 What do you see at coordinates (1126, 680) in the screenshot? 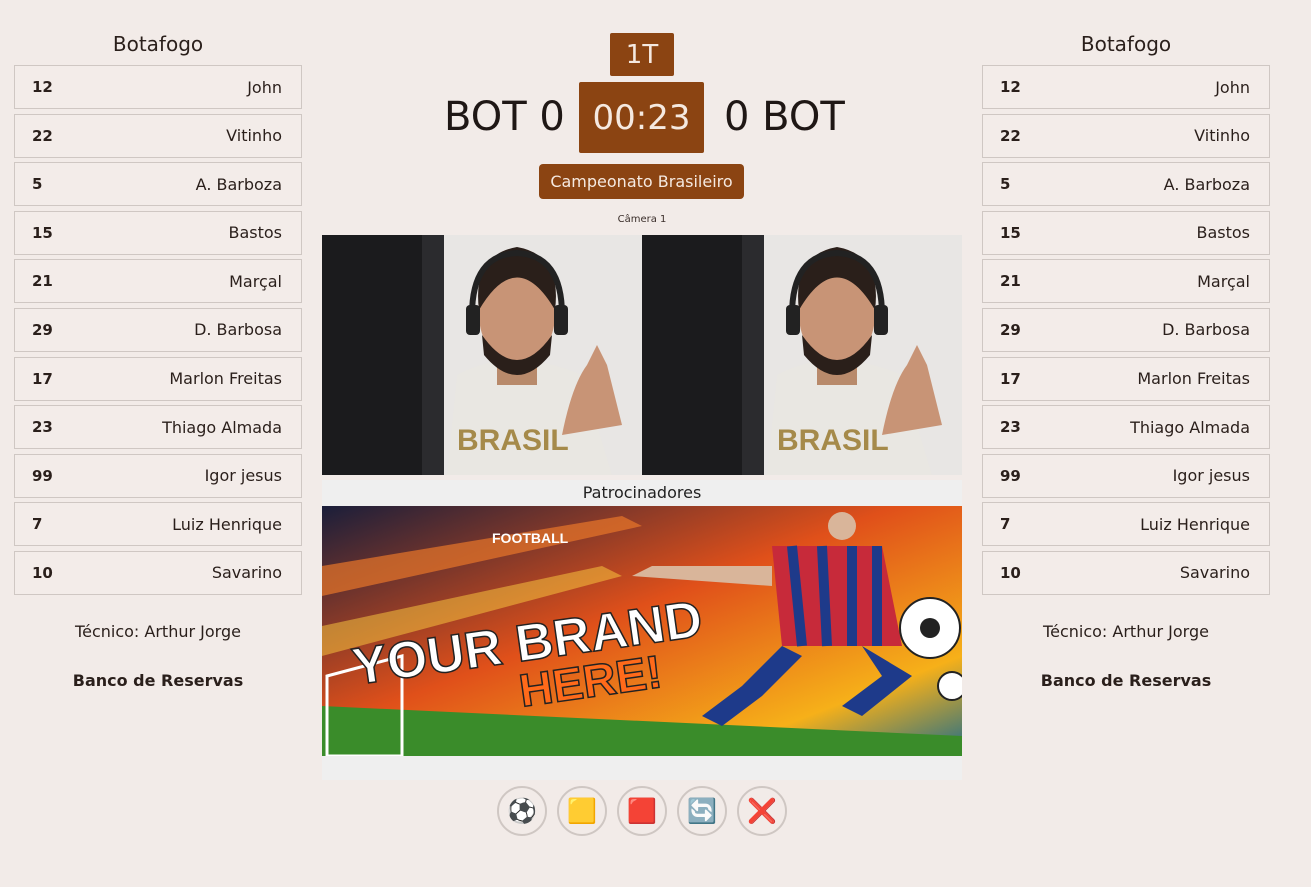
I see `right-team-bench-label: Banco de Reservas` at bounding box center [1126, 680].